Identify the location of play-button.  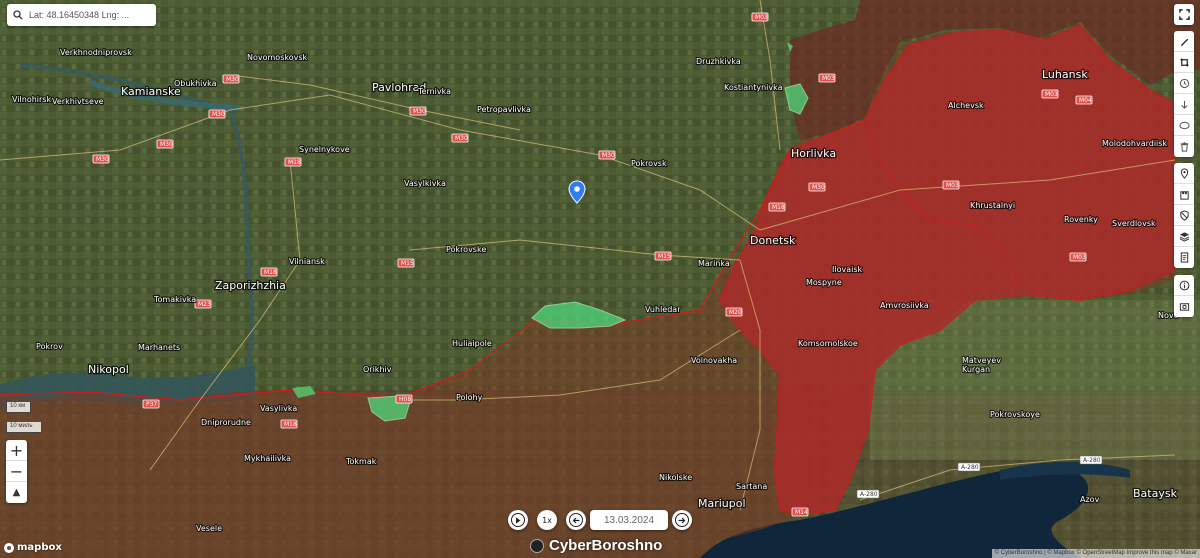
(518, 520).